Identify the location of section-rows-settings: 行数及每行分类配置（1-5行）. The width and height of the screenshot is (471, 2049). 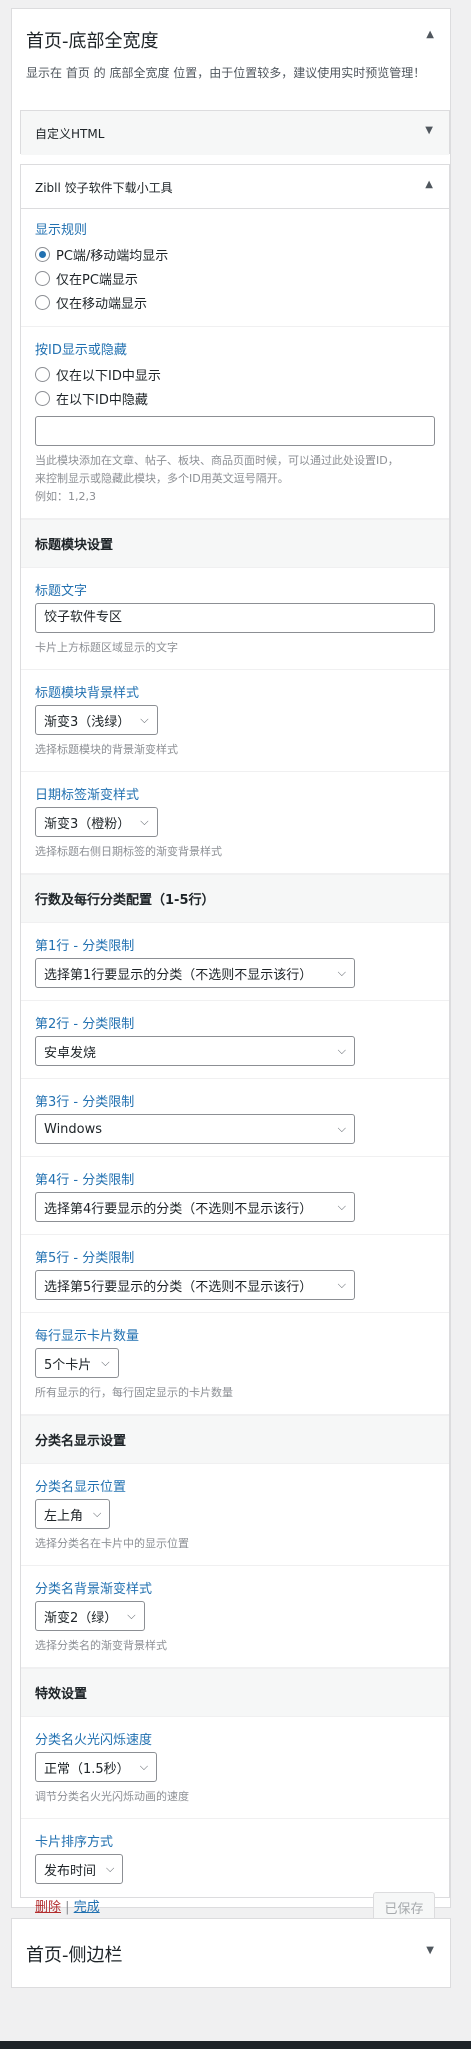
(235, 898).